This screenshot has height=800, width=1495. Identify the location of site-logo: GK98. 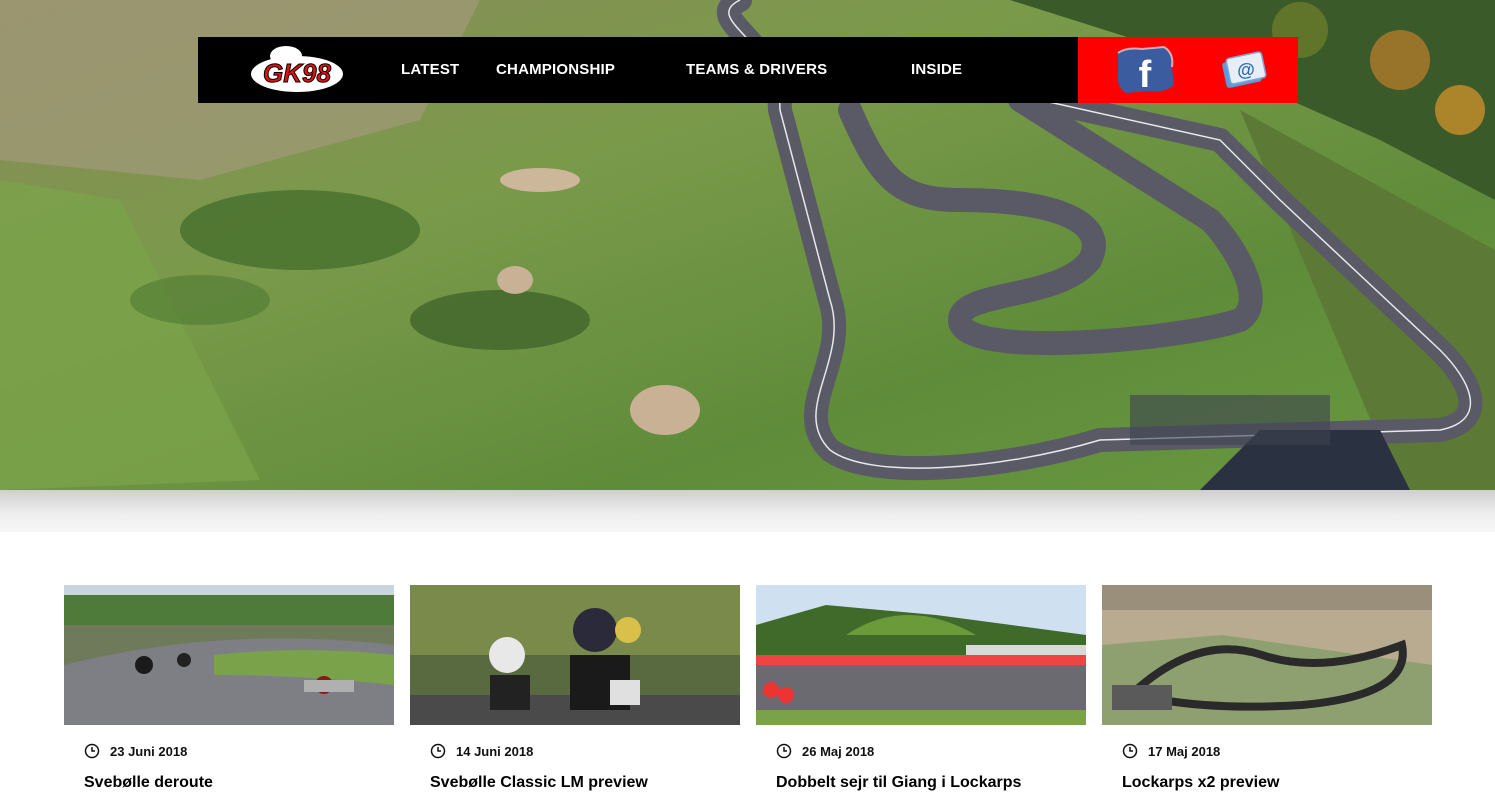
(297, 70).